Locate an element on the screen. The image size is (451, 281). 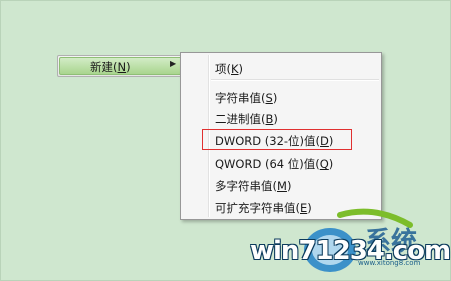
menu-item-qword-value: QWORD (64 位)值(Q) is located at coordinates (274, 164).